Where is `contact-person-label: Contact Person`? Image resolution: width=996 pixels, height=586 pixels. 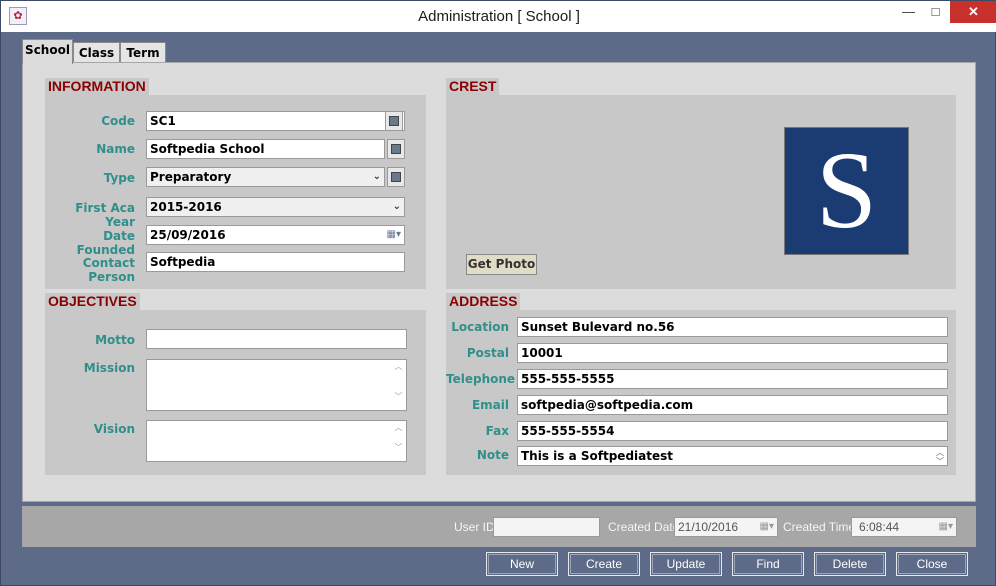 contact-person-label: Contact Person is located at coordinates (108, 270).